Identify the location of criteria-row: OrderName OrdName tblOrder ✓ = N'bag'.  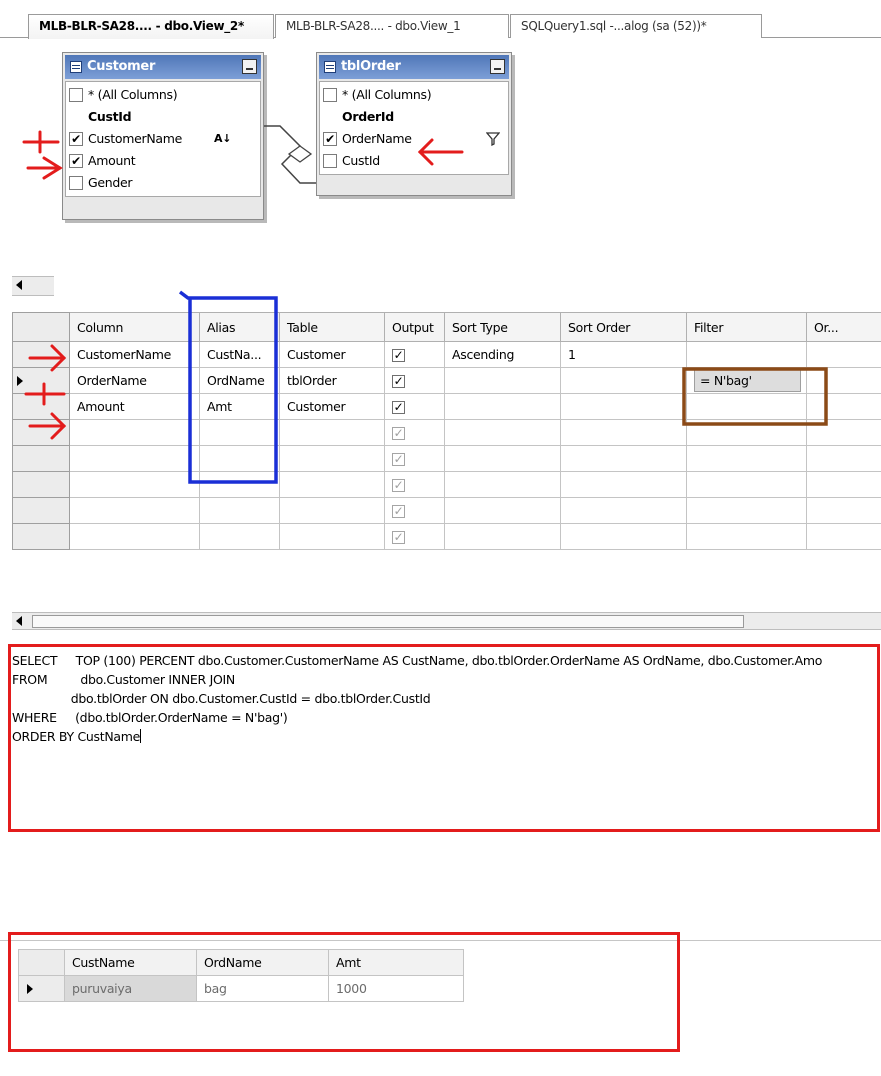
(446, 380).